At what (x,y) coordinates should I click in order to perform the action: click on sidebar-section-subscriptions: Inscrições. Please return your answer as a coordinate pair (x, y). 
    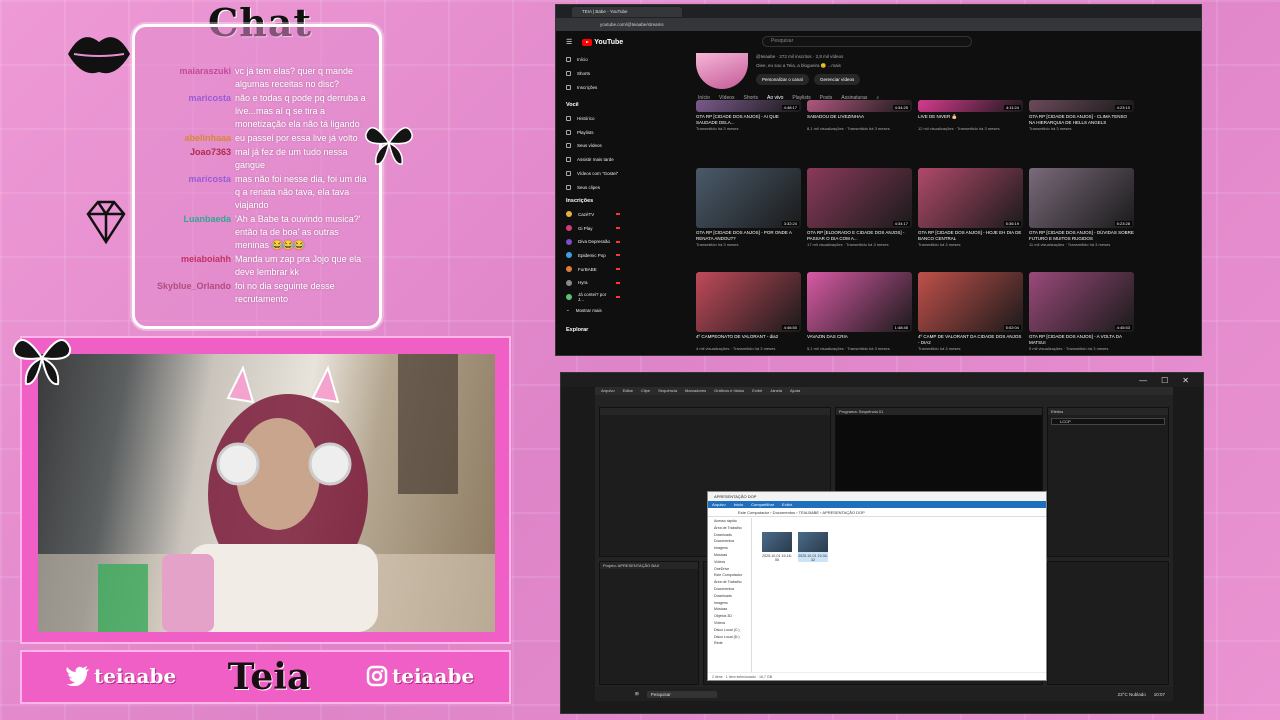
    Looking at the image, I should click on (591, 201).